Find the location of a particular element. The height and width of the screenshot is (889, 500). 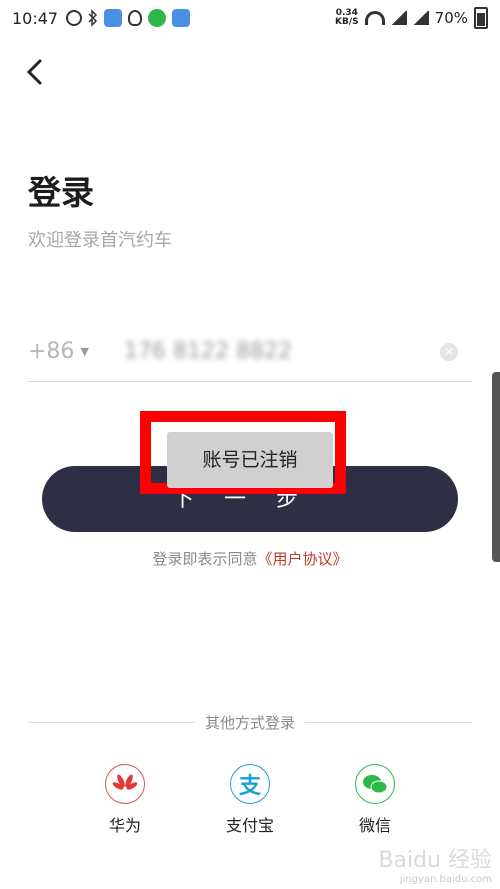

wechat-label: 微信 is located at coordinates (374, 825).